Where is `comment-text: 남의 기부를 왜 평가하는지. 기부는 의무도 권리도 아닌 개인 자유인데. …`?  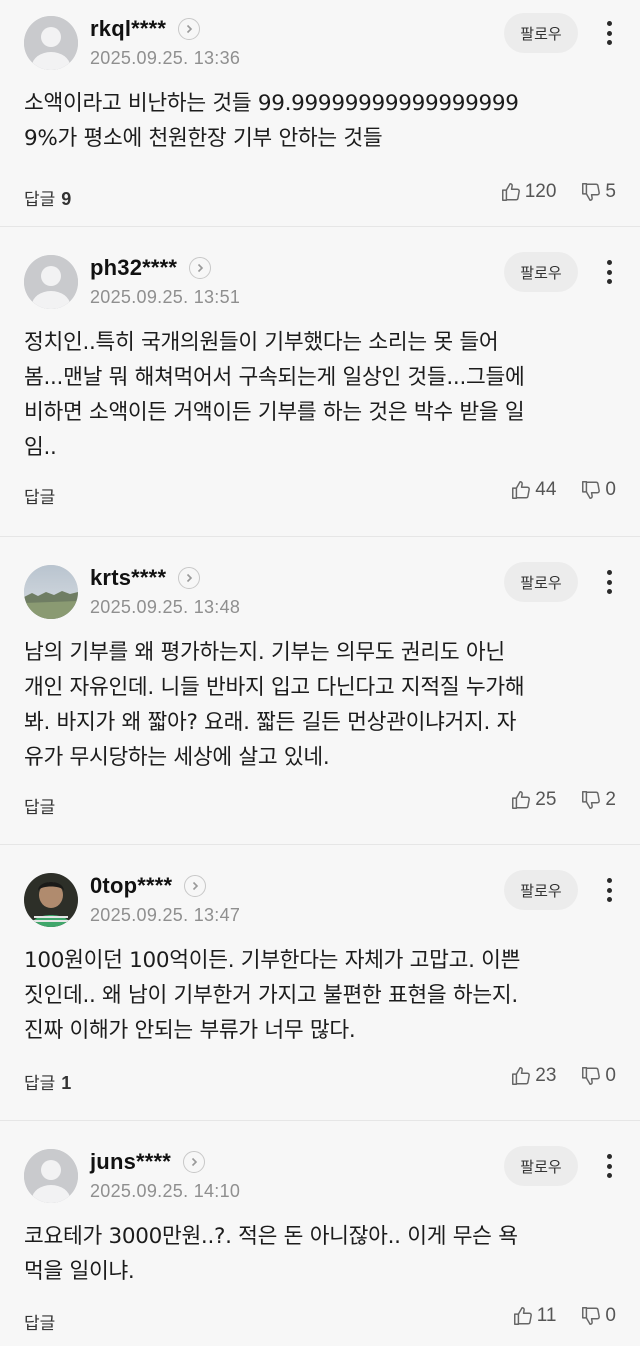
comment-text: 남의 기부를 왜 평가하는지. 기부는 의무도 권리도 아닌 개인 자유인데. … is located at coordinates (274, 705).